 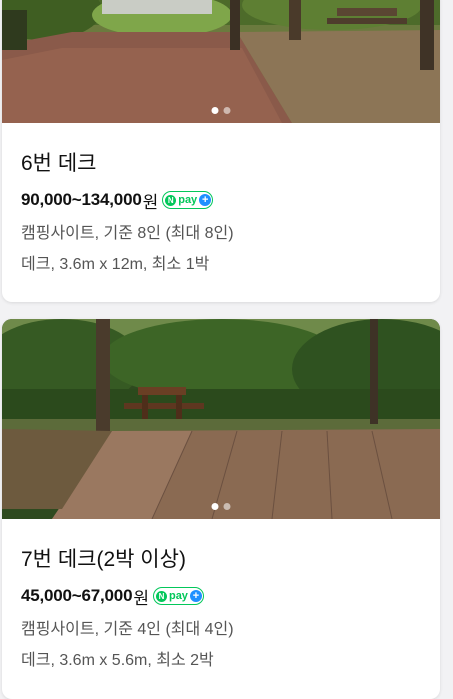 I want to click on listing-spec: 데크, 3.6m x 12m, 최소 1박, so click(x=115, y=264).